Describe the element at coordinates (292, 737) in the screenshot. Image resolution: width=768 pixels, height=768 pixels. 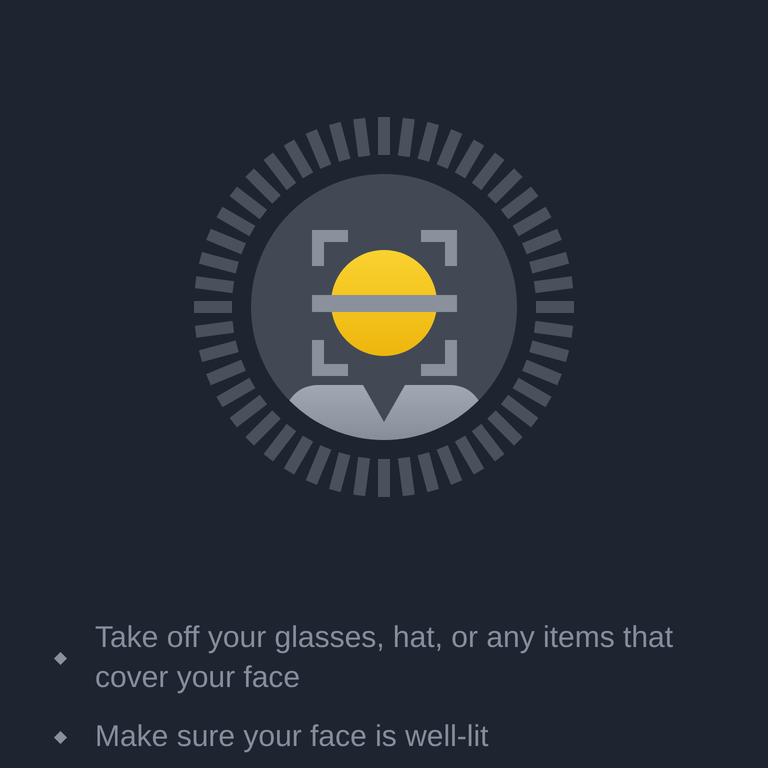
I see `tip-text: Make sure your face is well-lit` at that location.